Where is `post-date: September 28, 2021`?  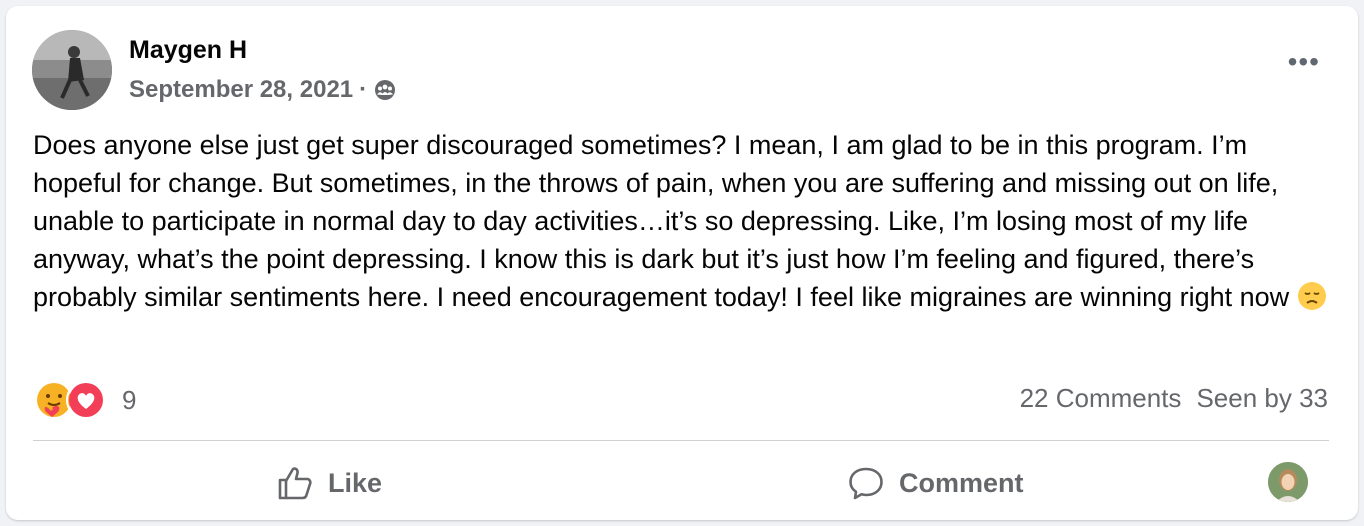
post-date: September 28, 2021 is located at coordinates (241, 90).